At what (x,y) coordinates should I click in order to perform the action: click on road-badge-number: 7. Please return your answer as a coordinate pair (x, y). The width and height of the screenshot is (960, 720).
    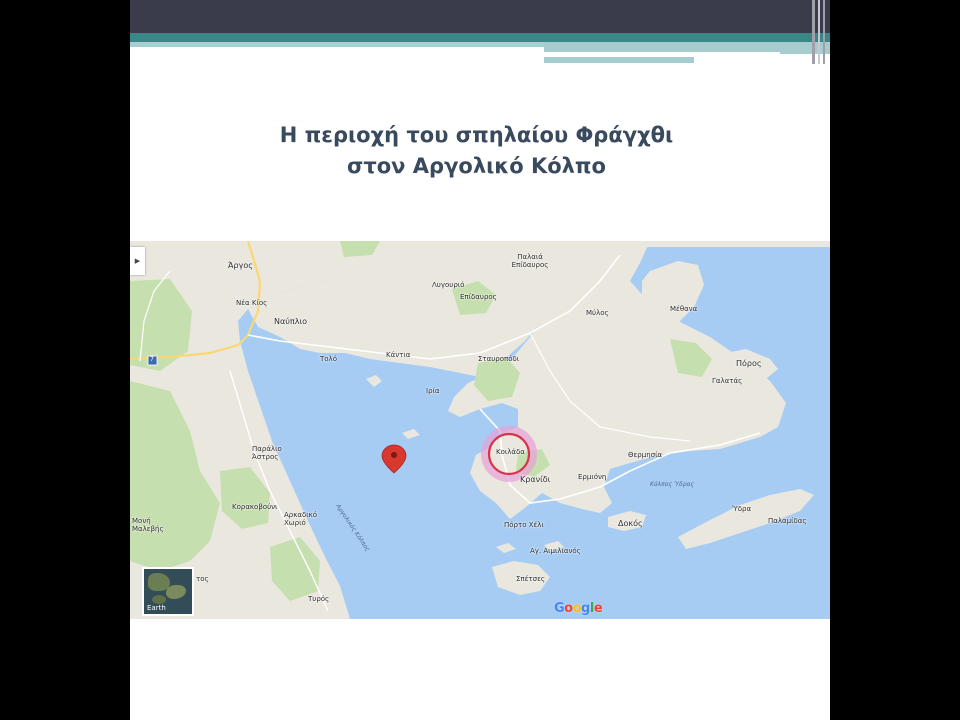
    Looking at the image, I should click on (152, 359).